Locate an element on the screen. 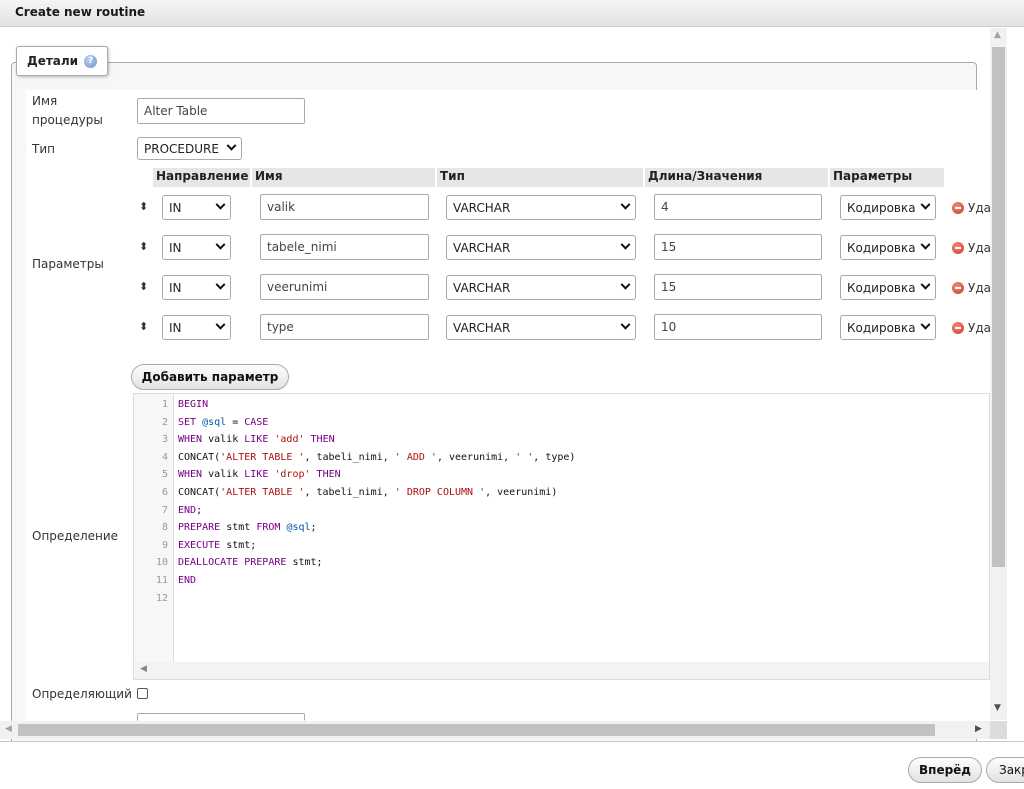  param-name-input: tabele_nimi is located at coordinates (344, 247).